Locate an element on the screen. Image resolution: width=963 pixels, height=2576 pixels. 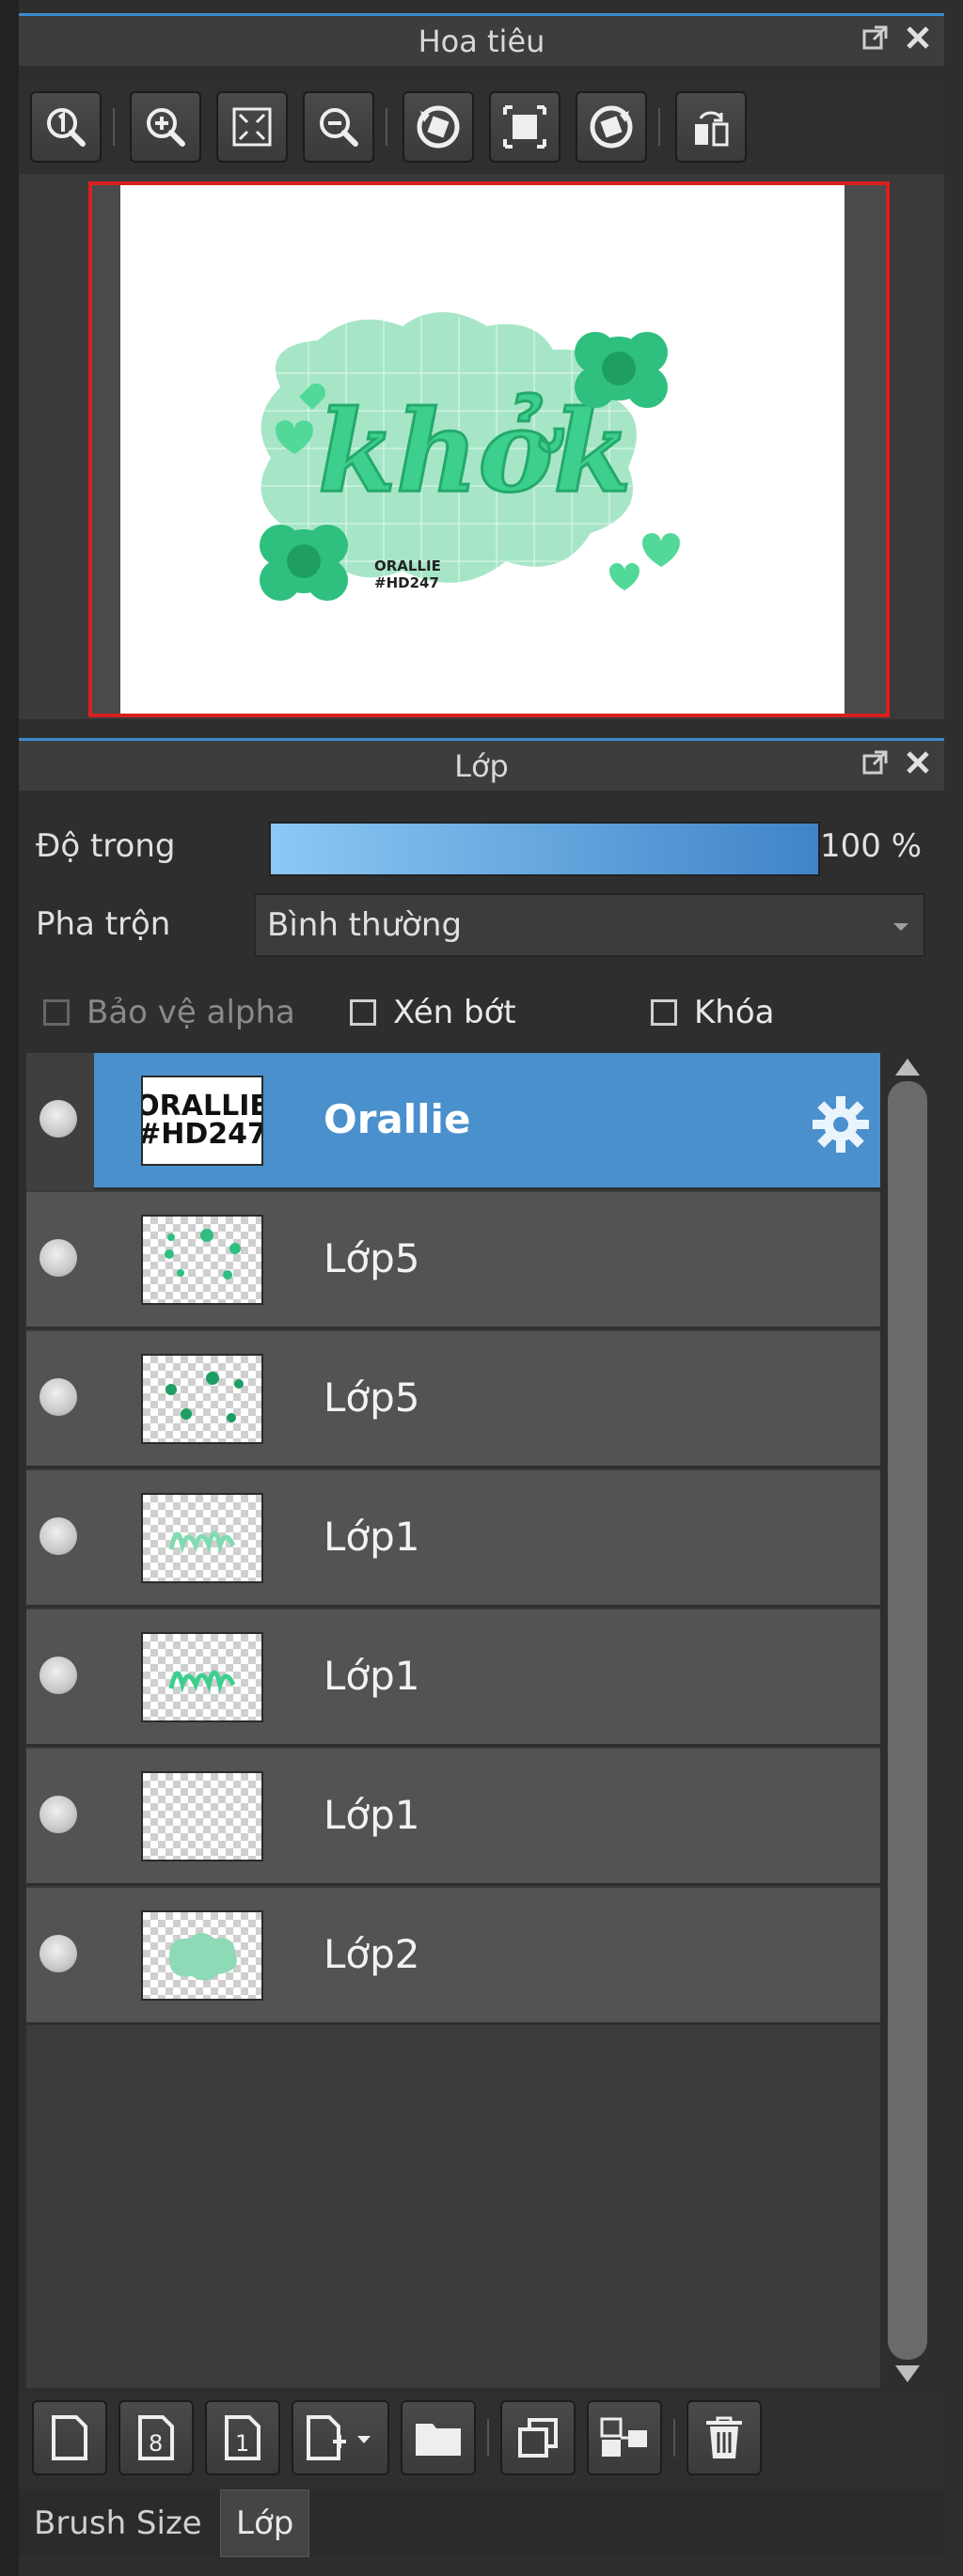
folder-icon is located at coordinates (438, 2440).